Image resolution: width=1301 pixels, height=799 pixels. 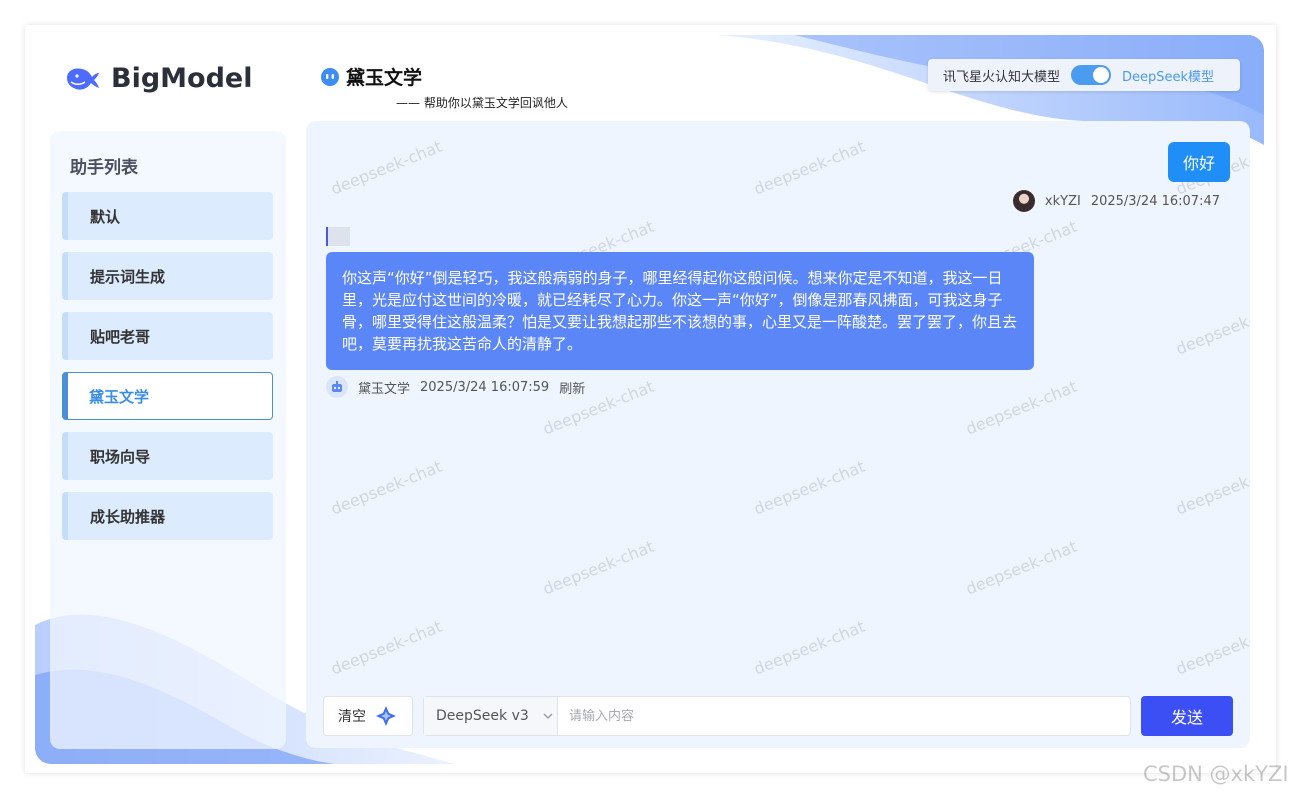 What do you see at coordinates (485, 387) in the screenshot?
I see `assistant-message-time: 2025/3/24 16:07:59` at bounding box center [485, 387].